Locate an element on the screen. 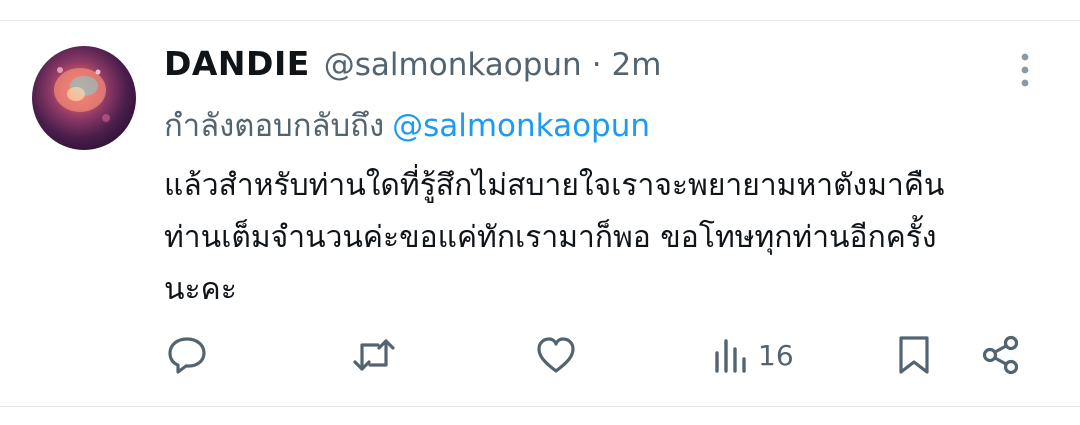  share-icon is located at coordinates (1000, 355).